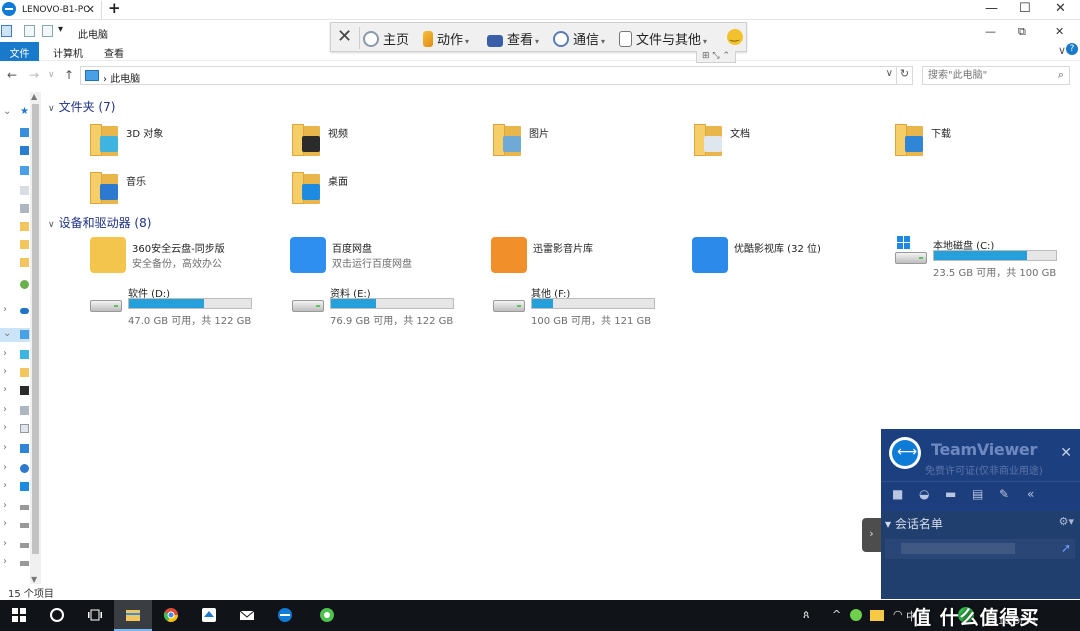 This screenshot has height=631, width=1080. I want to click on folder-item: 音乐, so click(180, 191).